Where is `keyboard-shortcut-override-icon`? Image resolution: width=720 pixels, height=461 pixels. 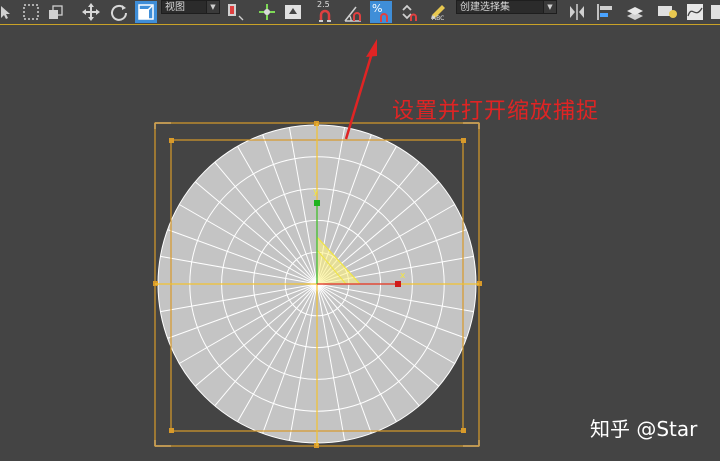 keyboard-shortcut-override-icon is located at coordinates (293, 12).